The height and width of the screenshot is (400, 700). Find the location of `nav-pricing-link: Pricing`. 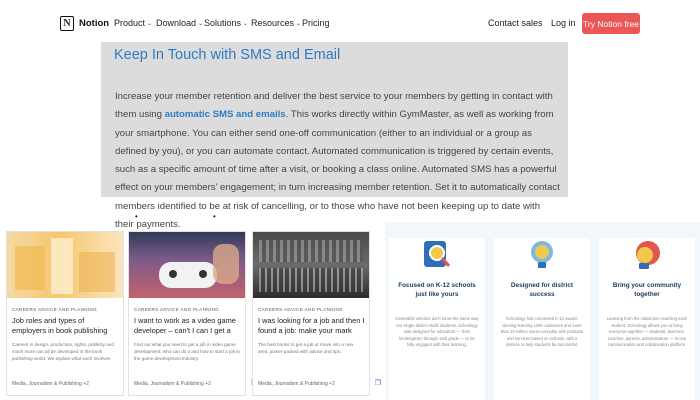

nav-pricing-link: Pricing is located at coordinates (316, 23).